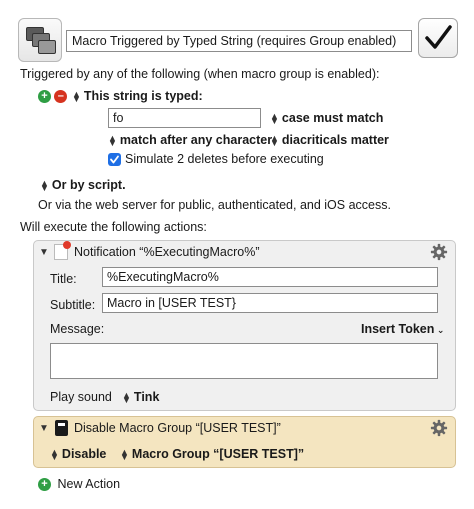 Image resolution: width=474 pixels, height=509 pixels. I want to click on new-action-label: New Action, so click(89, 484).